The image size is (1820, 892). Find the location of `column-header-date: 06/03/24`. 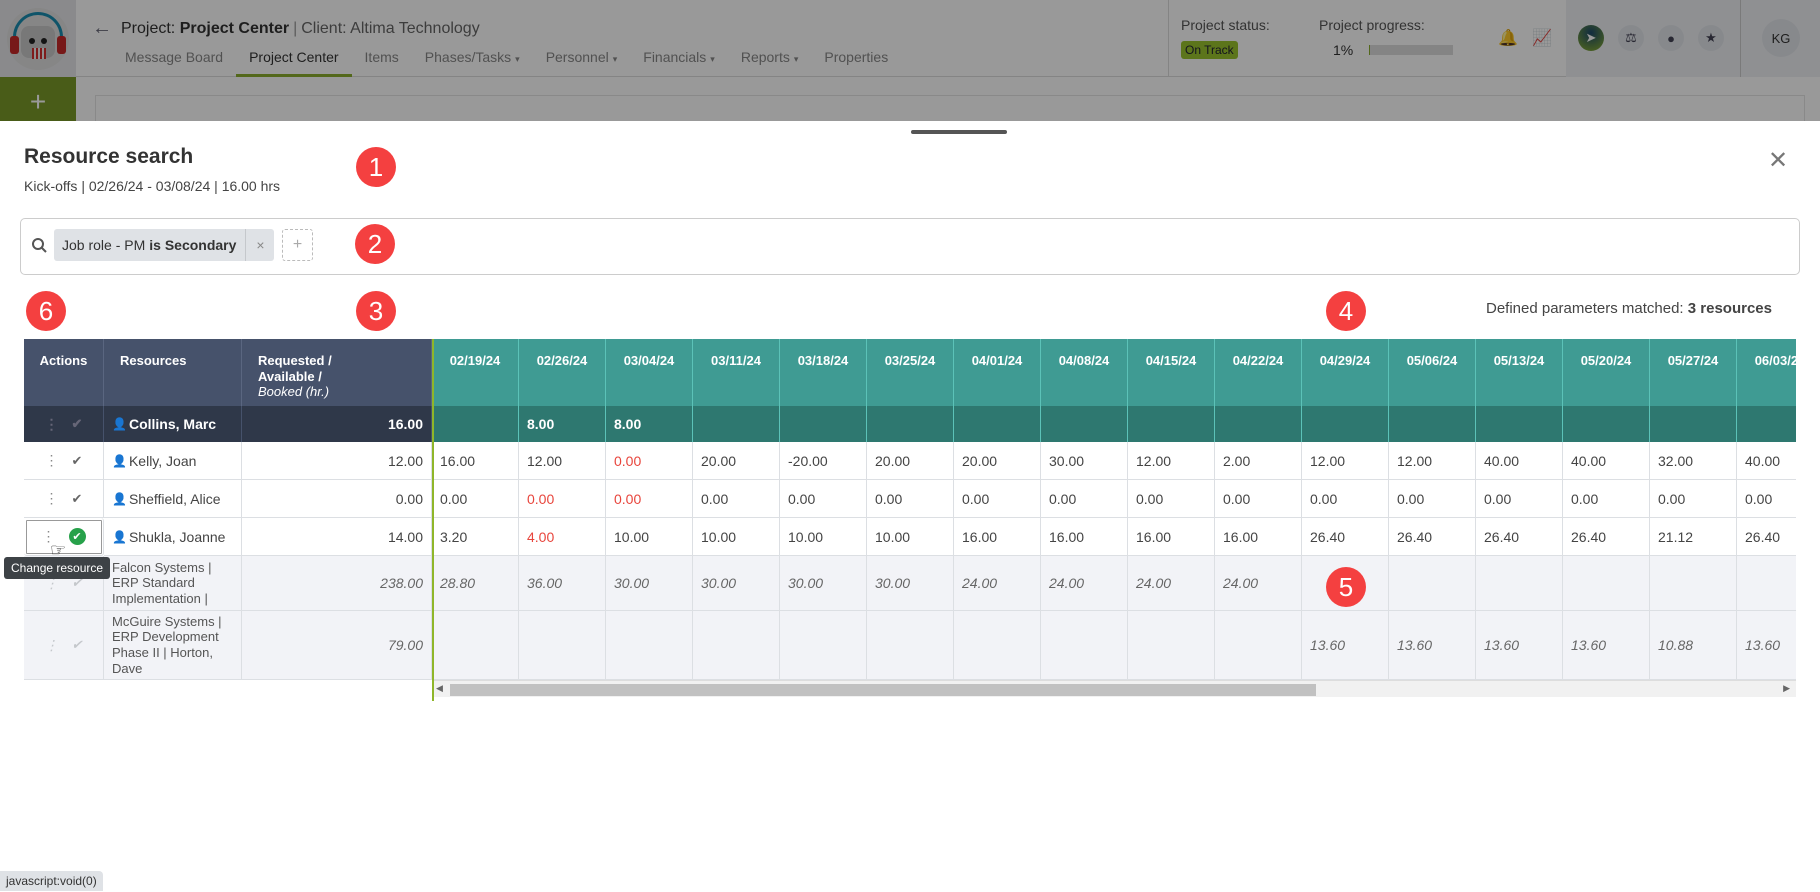

column-header-date: 06/03/24 is located at coordinates (1766, 372).